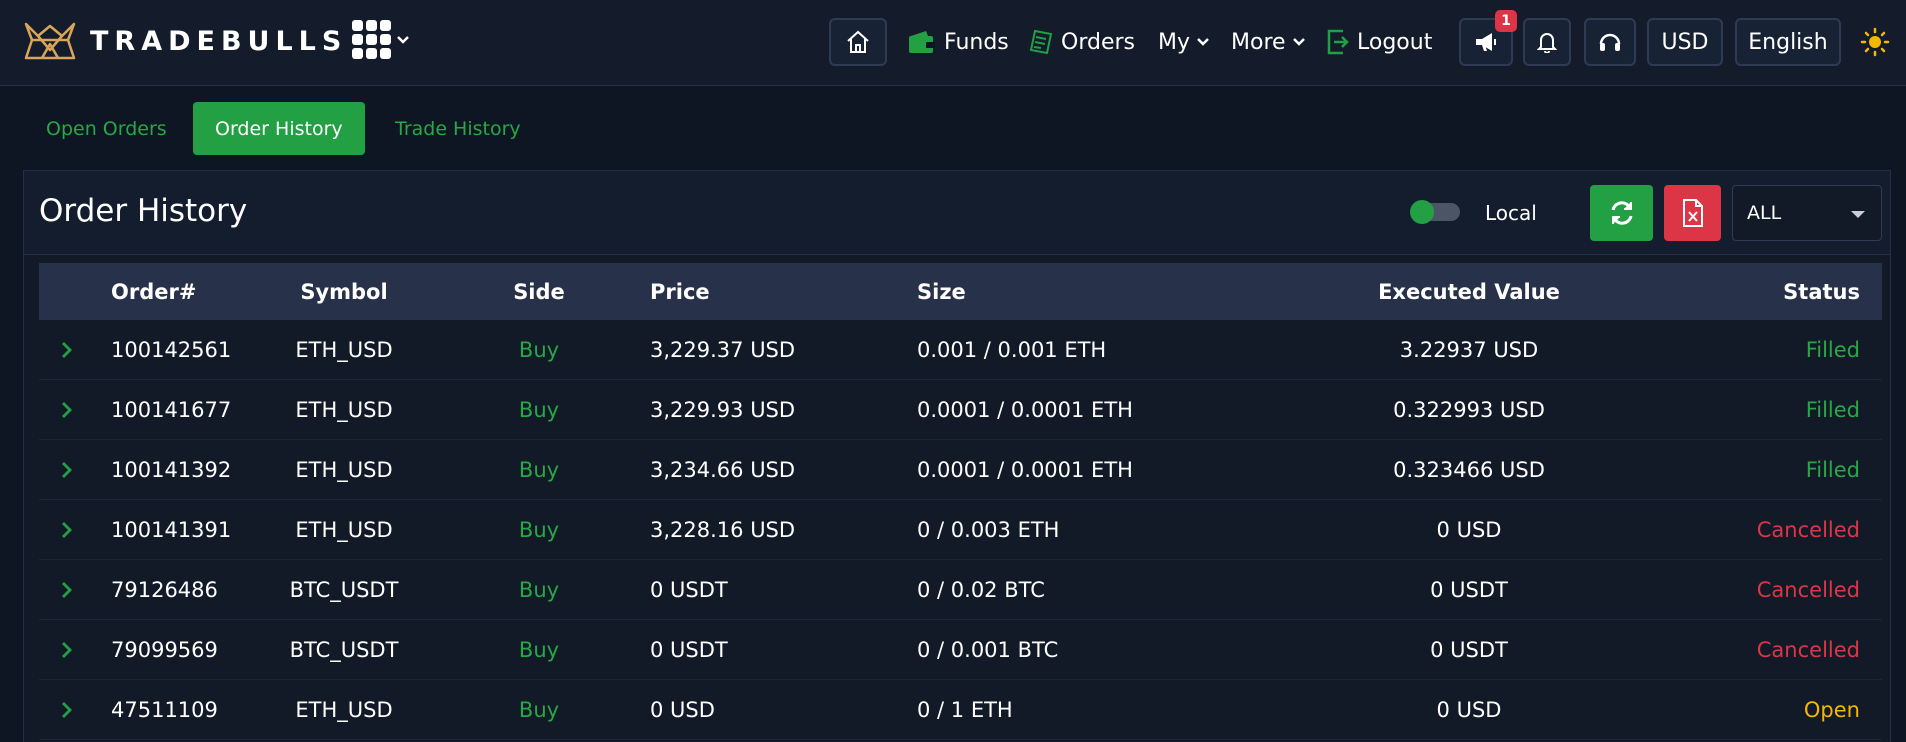  Describe the element at coordinates (171, 469) in the screenshot. I see `cell-order-number: 100141392` at that location.